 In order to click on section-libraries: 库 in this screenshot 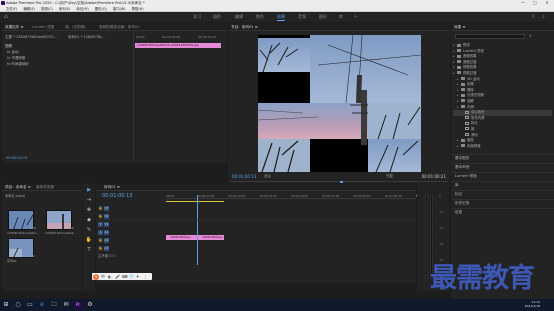, I will do `click(457, 185)`.